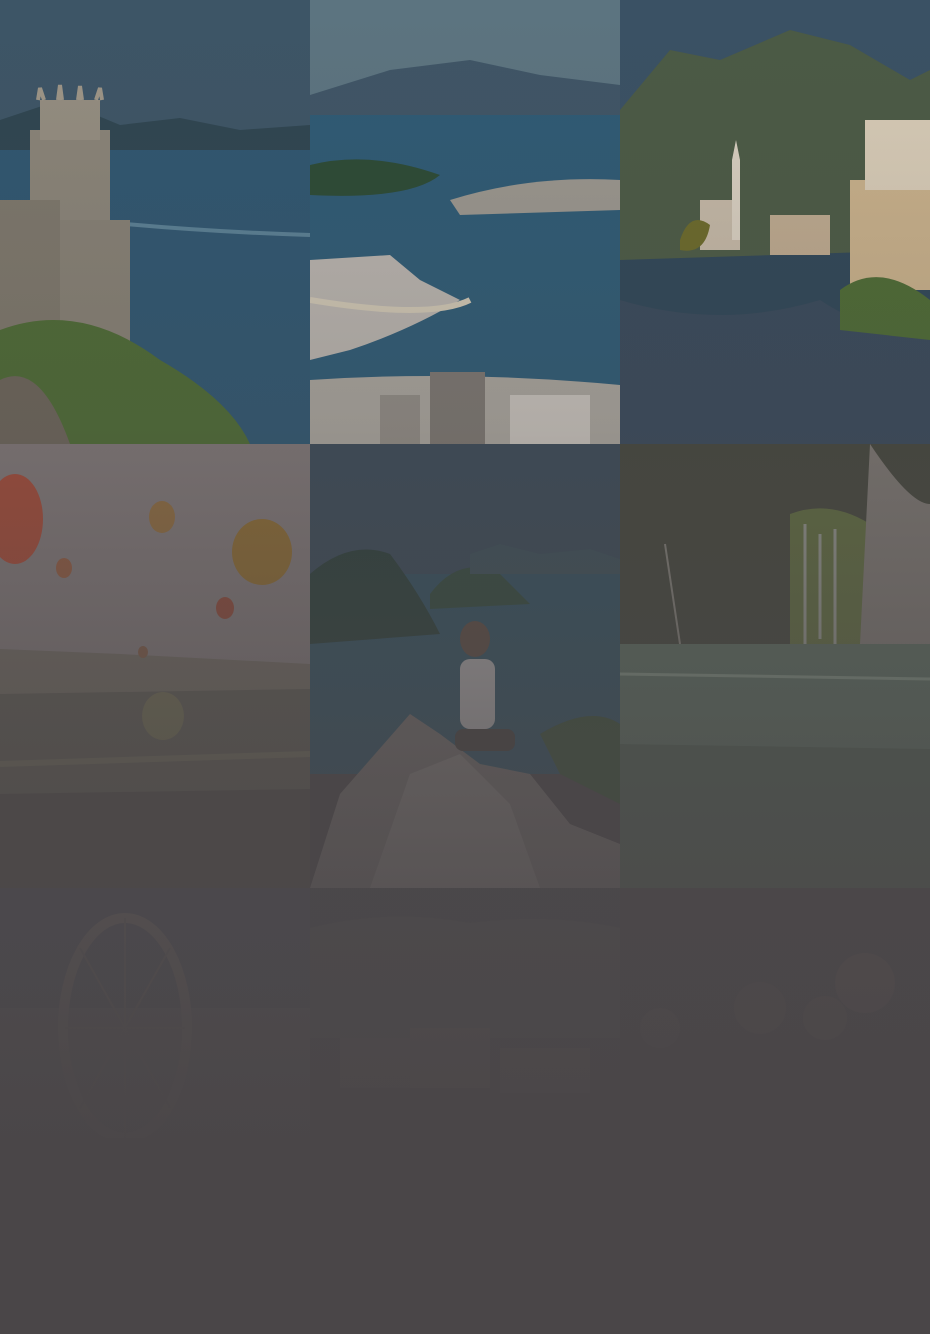 The height and width of the screenshot is (1334, 930). I want to click on photo-woman-on-rock, so click(465, 666).